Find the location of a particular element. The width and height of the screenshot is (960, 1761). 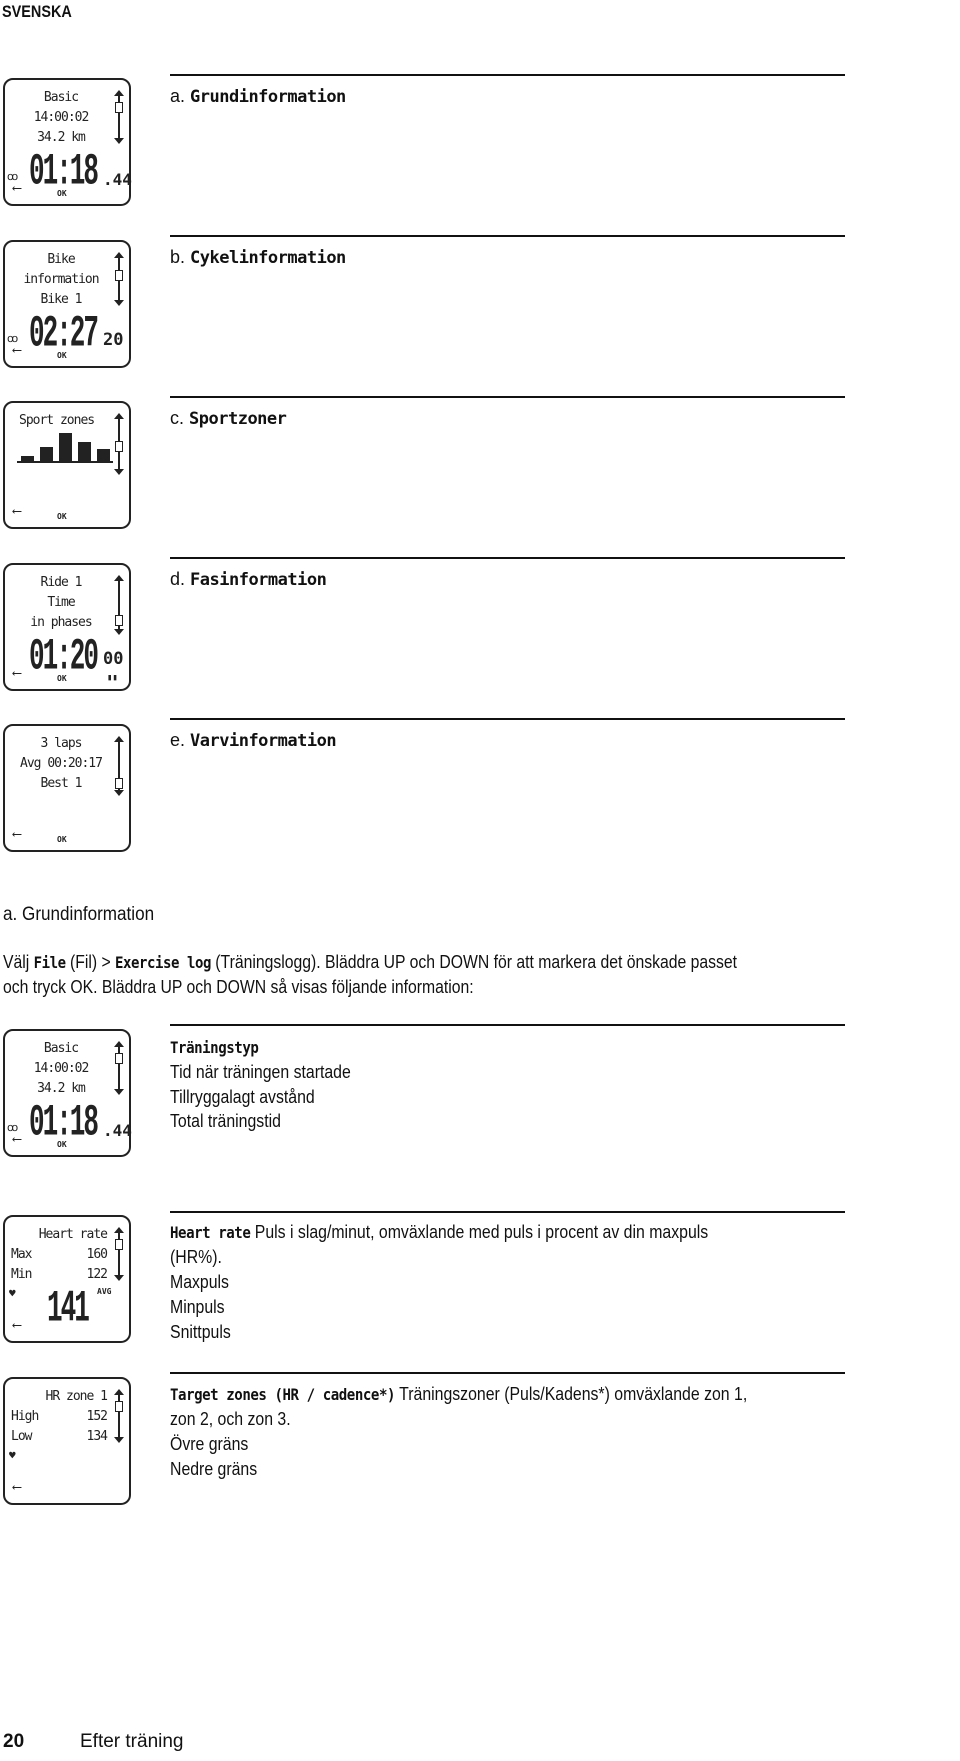

watch-screen-bike: Bike information Bike 1 02:27 20 ꝏ ⟵ OK is located at coordinates (67, 304).